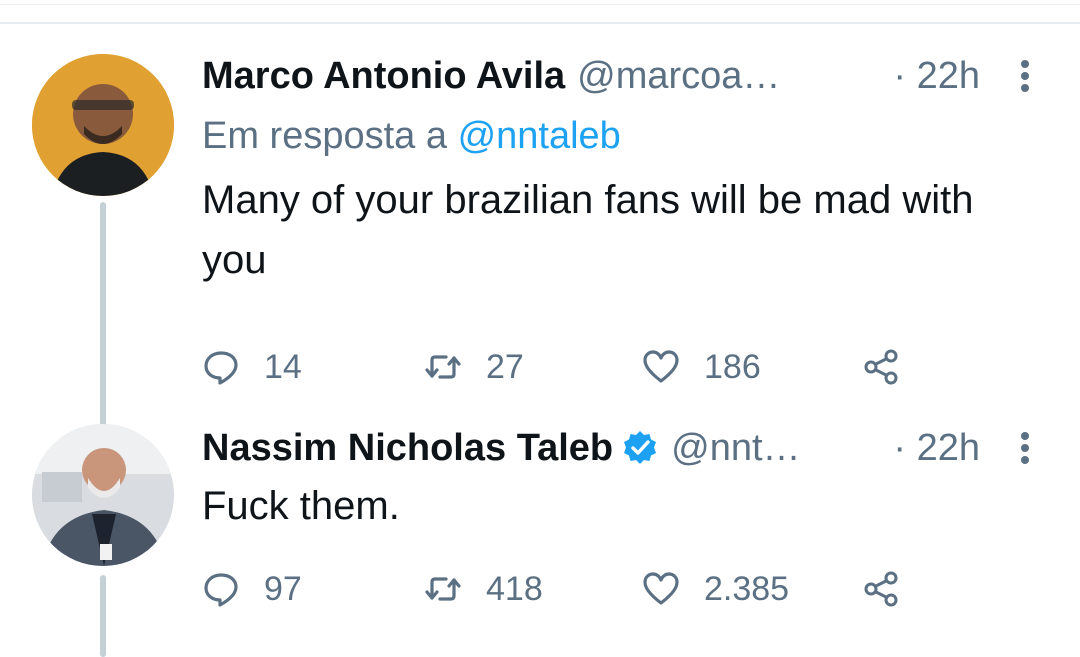  Describe the element at coordinates (324, 136) in the screenshot. I see `reply-to-label: Em resposta a` at that location.